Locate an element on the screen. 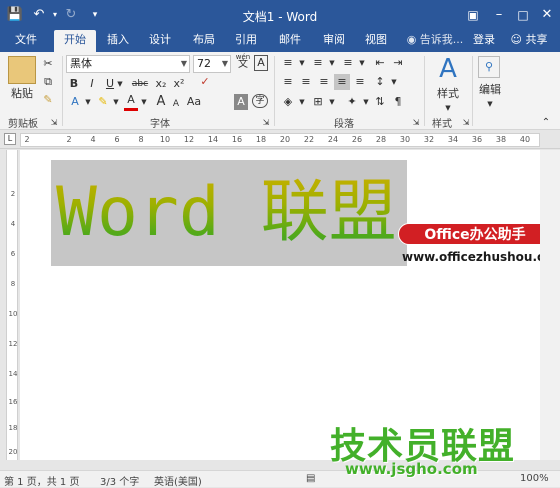  numbering-icon: ≡ is located at coordinates (318, 63).